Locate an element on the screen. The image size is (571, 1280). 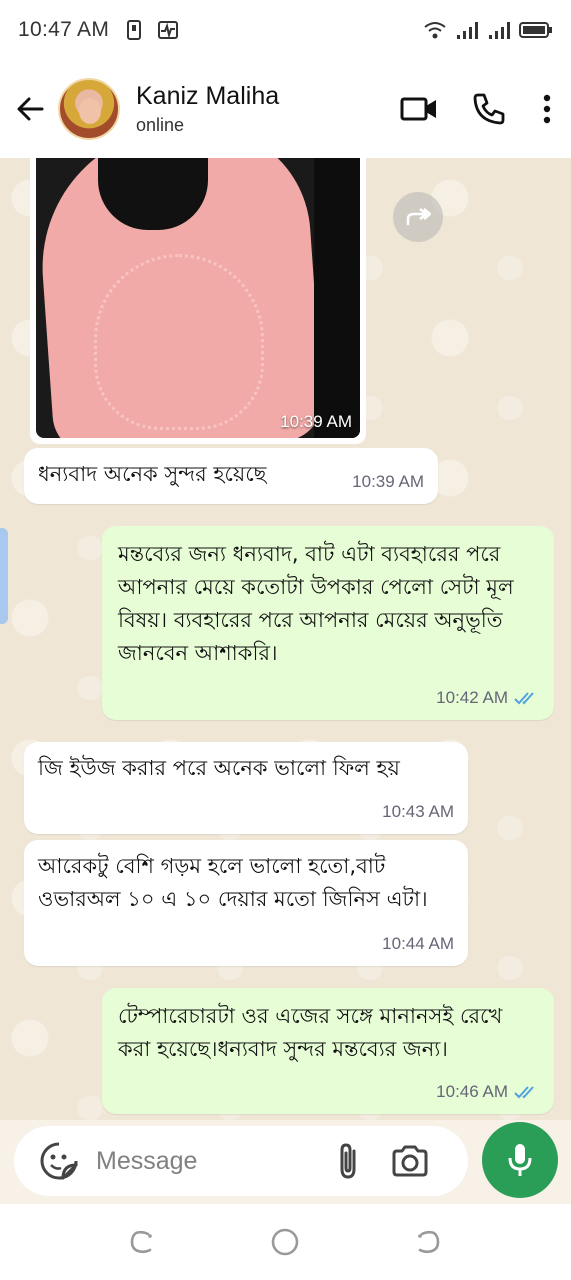
home-icon is located at coordinates (285, 1242).